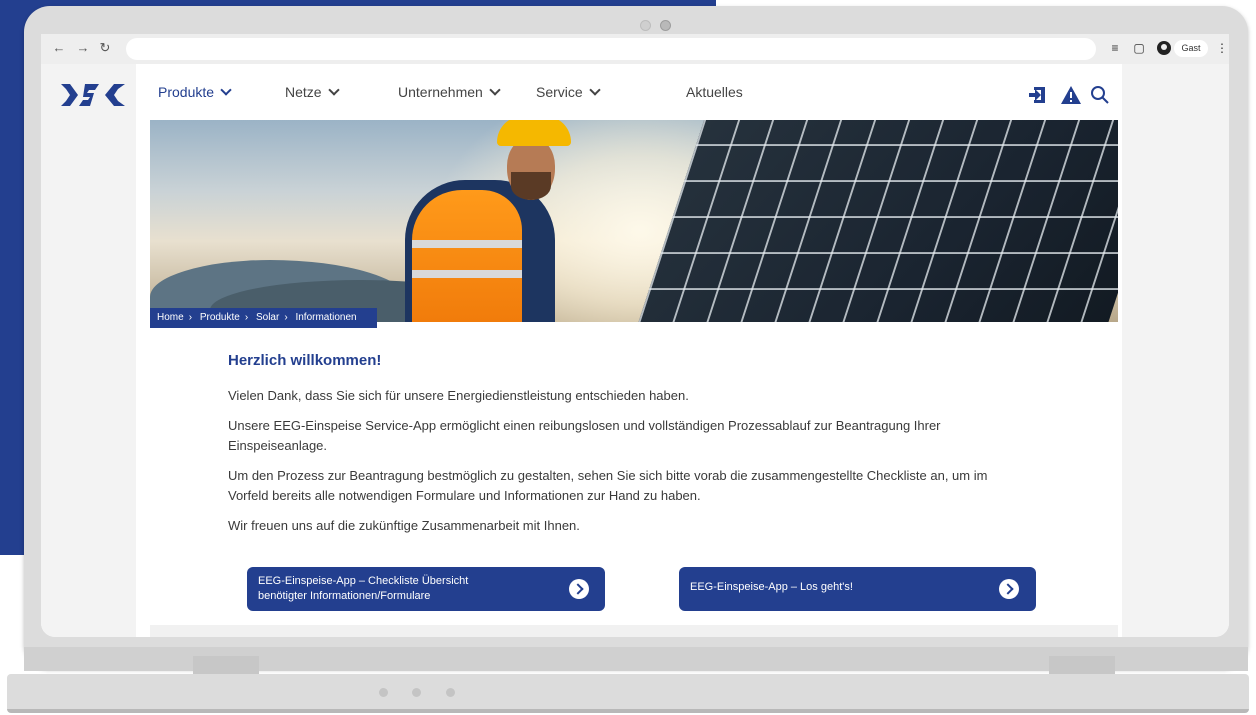 The image size is (1256, 715). What do you see at coordinates (186, 92) in the screenshot?
I see `nav-item-label: Produkte` at bounding box center [186, 92].